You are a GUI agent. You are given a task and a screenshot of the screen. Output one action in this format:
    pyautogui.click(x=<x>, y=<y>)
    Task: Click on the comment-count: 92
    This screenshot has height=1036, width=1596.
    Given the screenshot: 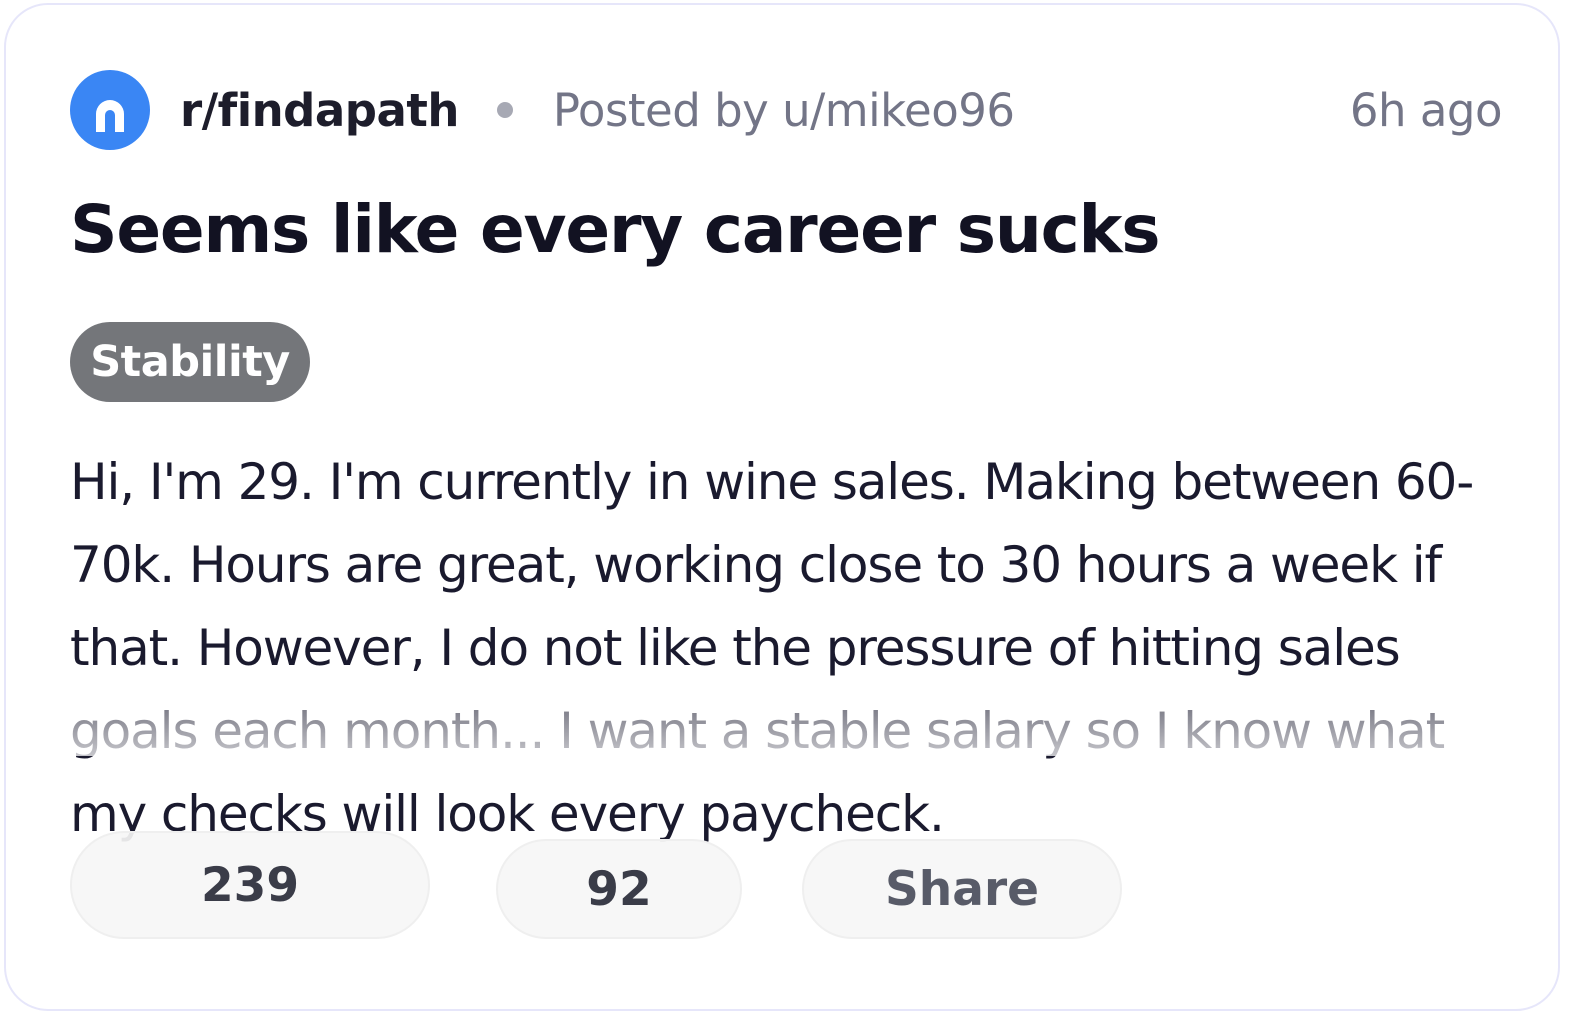 What is the action you would take?
    pyautogui.click(x=619, y=889)
    